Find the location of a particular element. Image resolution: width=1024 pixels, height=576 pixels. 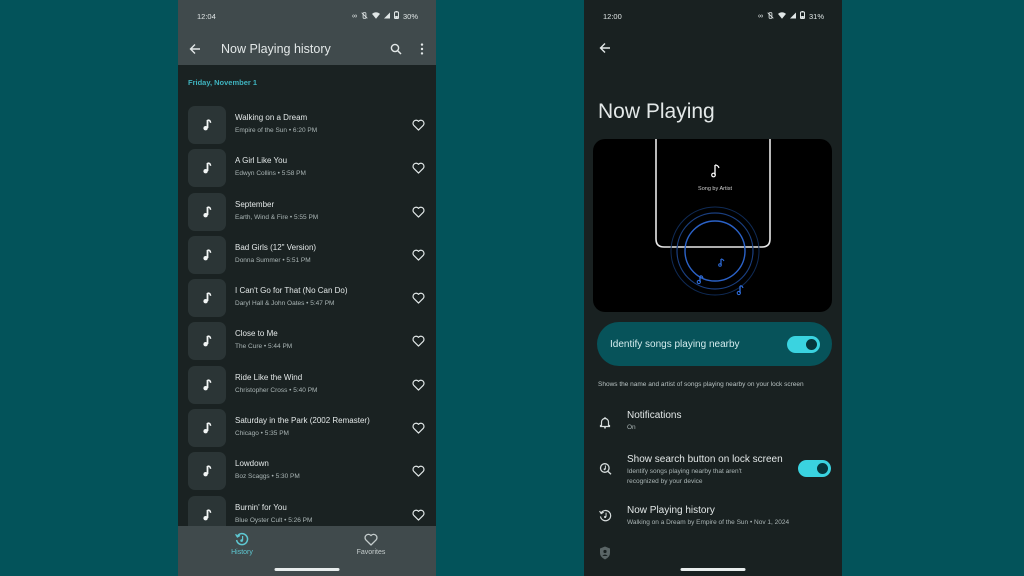

song-list-item: Lowdown Boz Scaggs • 5:30 PM is located at coordinates (307, 471).